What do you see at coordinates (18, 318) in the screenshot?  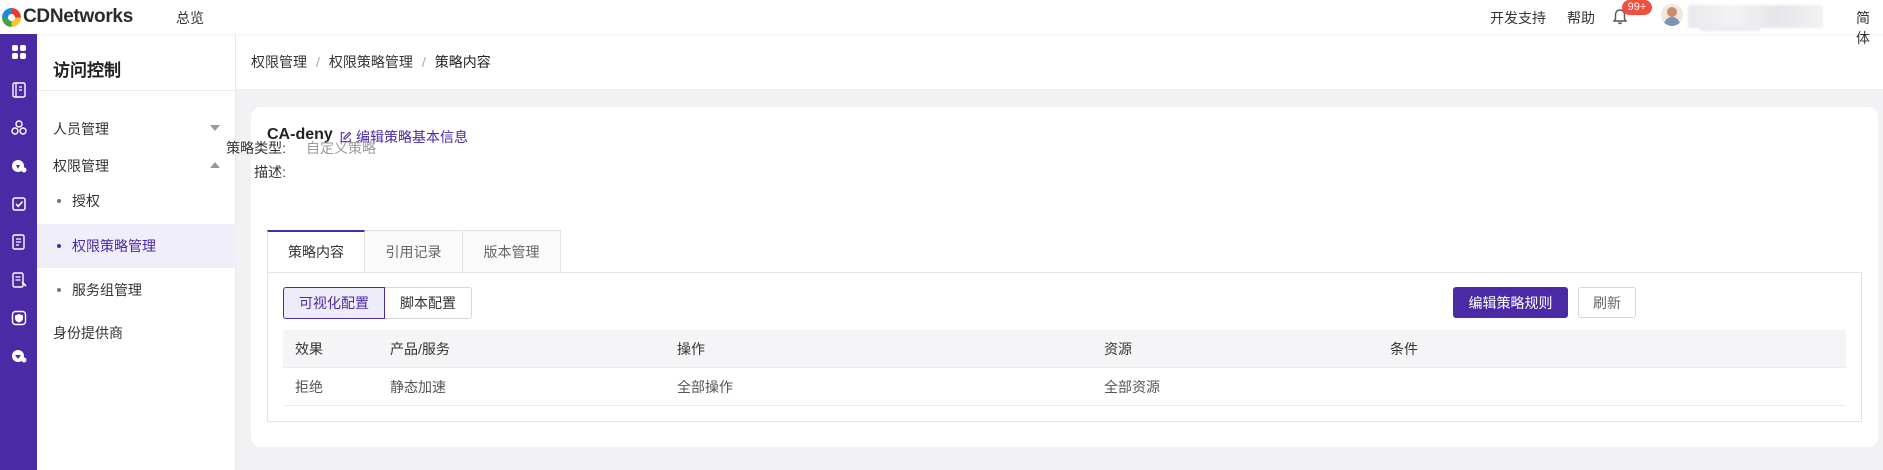 I see `shield-icon` at bounding box center [18, 318].